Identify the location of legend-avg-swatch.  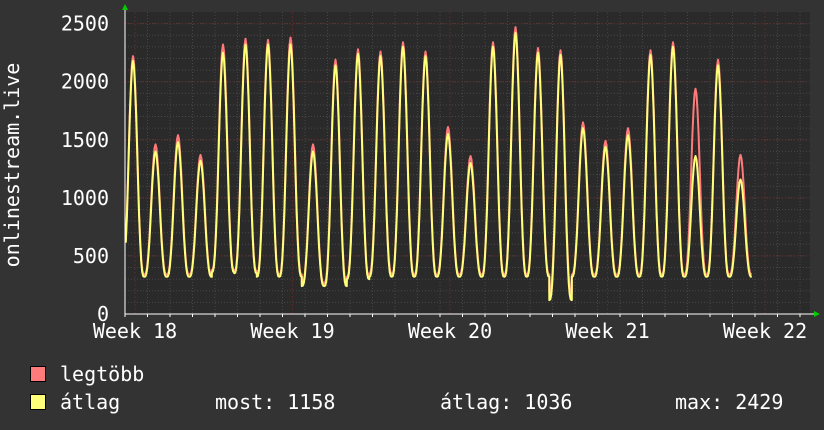
(38, 402).